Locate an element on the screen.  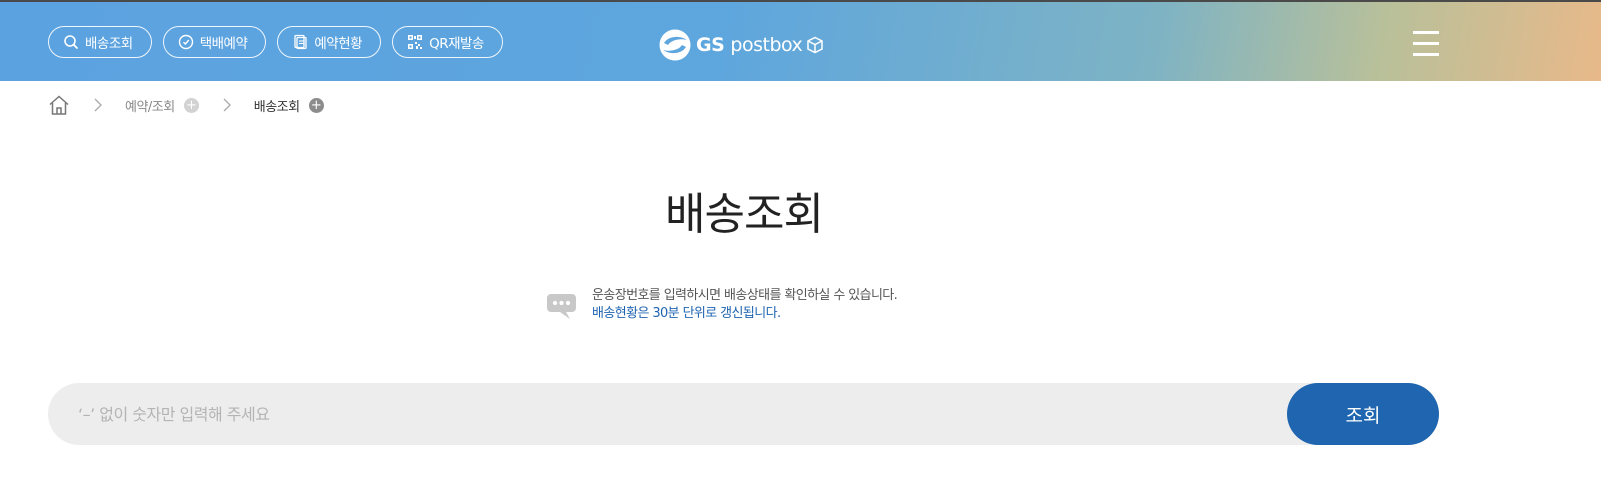
tracking-number-input is located at coordinates (668, 414).